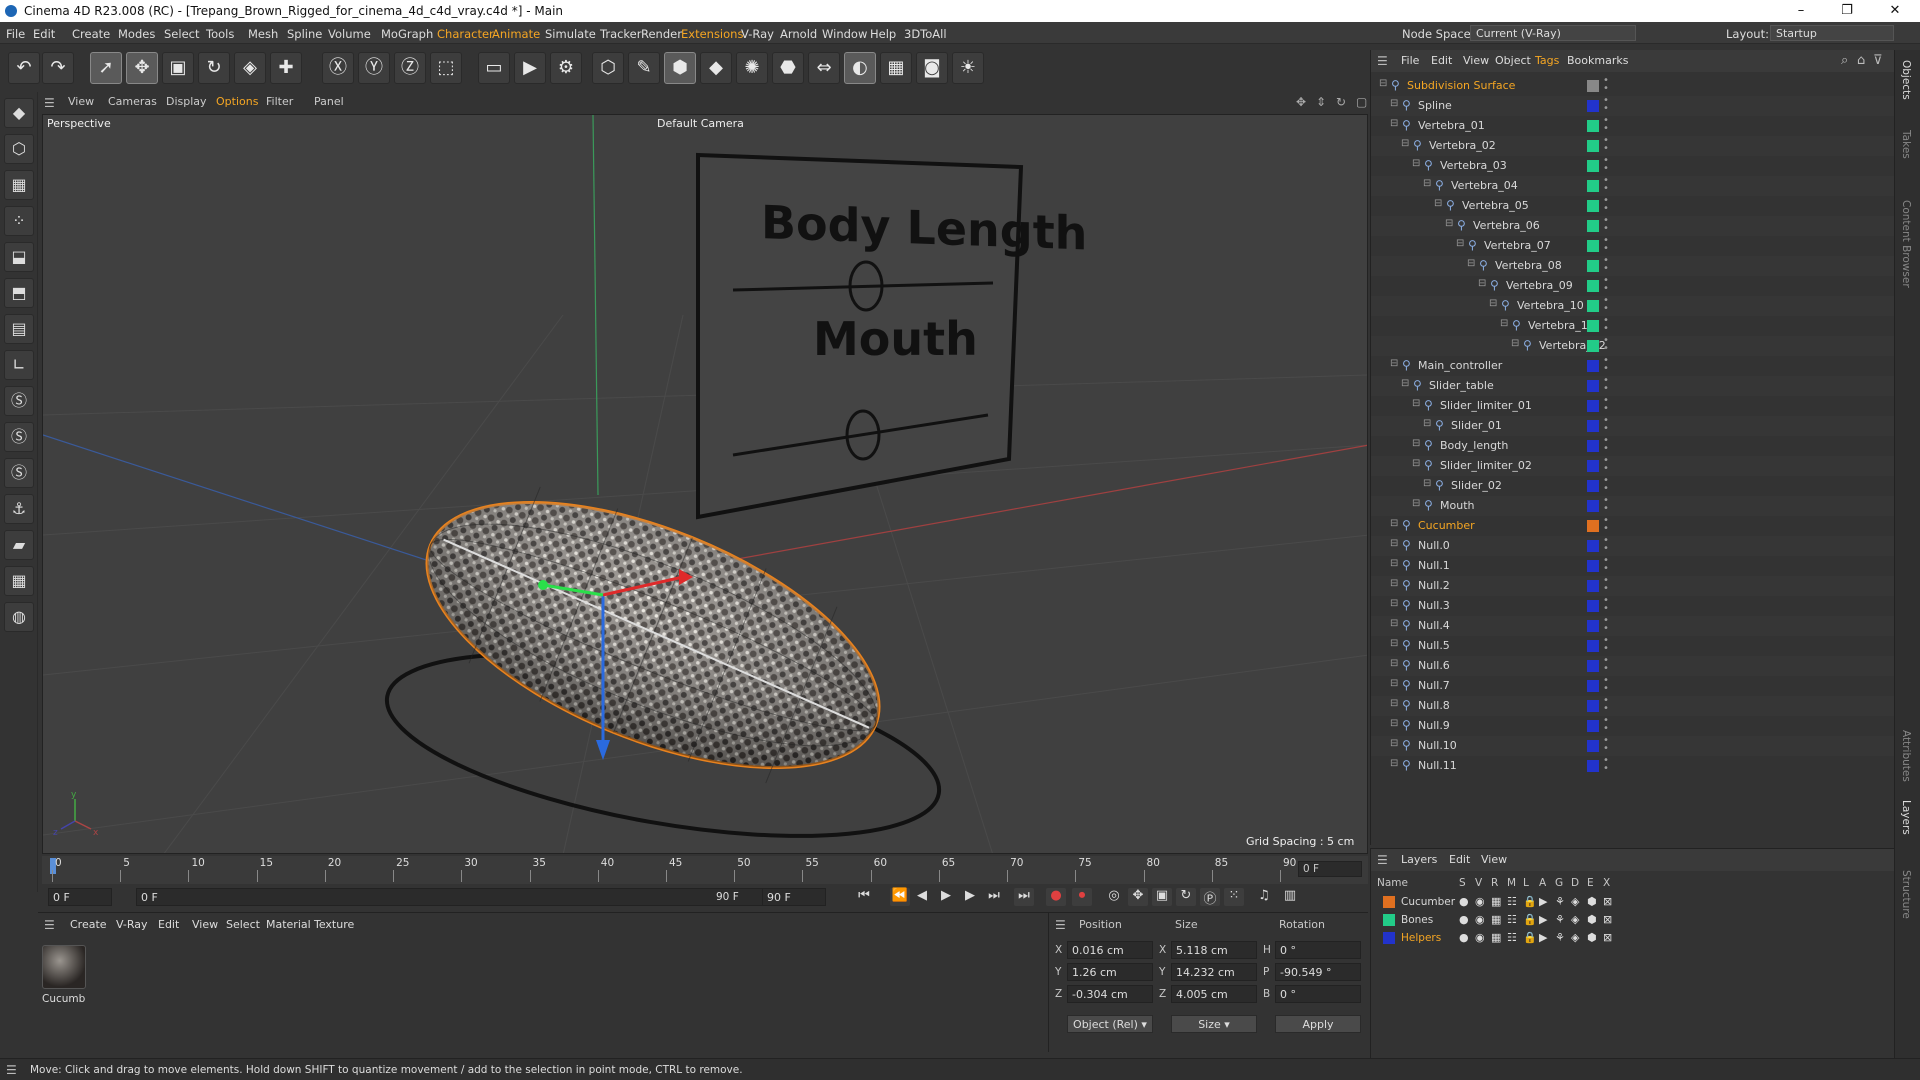 The image size is (1920, 1080). I want to click on position-z-field: -0.304 cm, so click(1110, 994).